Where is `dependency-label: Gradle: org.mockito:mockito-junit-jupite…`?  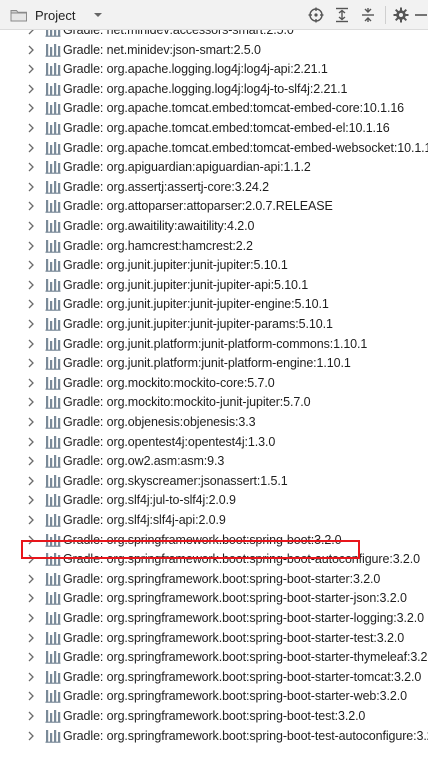
dependency-label: Gradle: org.mockito:mockito-junit-jupite… is located at coordinates (187, 402).